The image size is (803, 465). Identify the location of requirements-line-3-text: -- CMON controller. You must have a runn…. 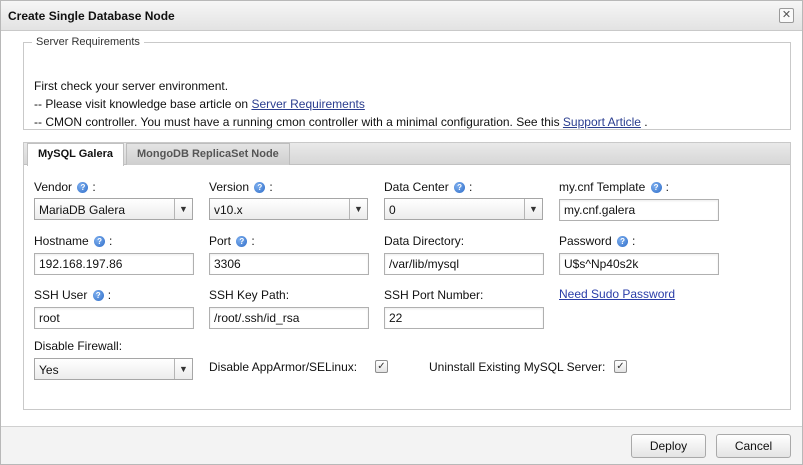
(298, 122).